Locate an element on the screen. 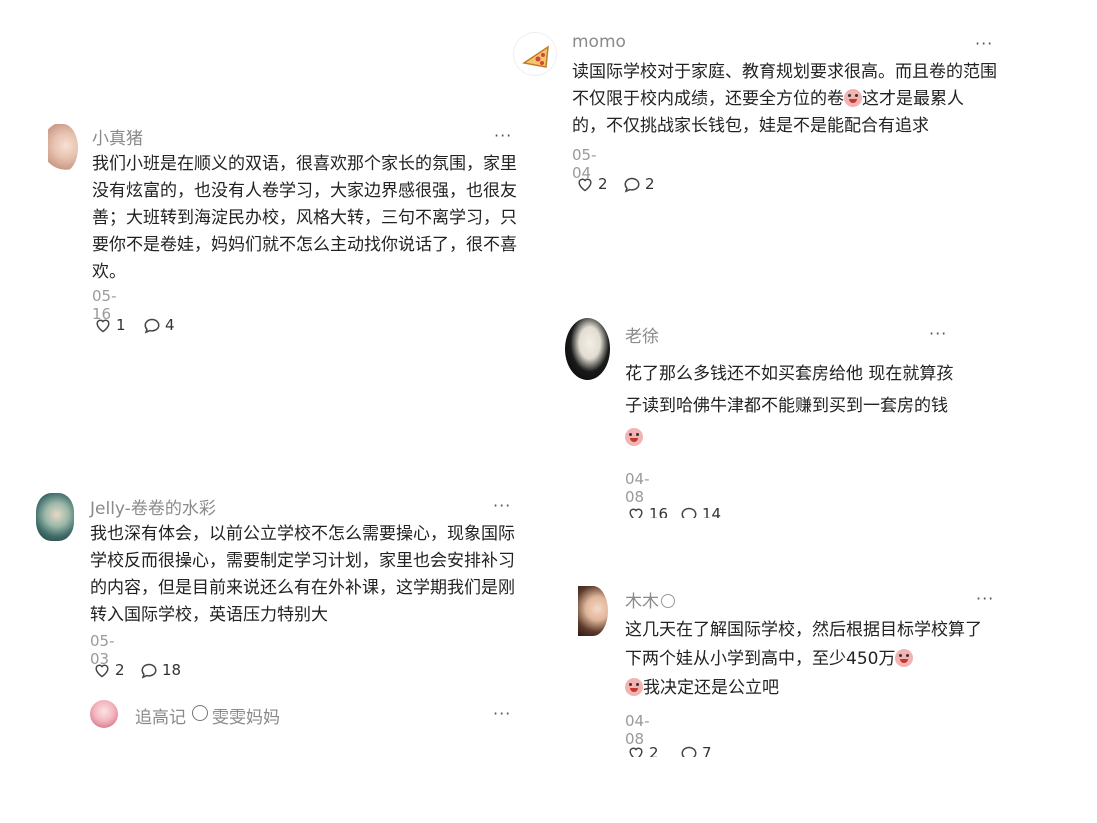  reply-count: 14 is located at coordinates (712, 511).